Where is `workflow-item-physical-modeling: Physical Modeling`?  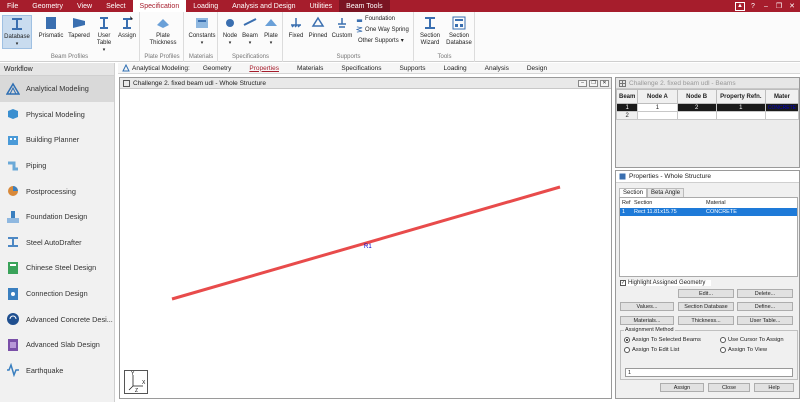 workflow-item-physical-modeling: Physical Modeling is located at coordinates (57, 115).